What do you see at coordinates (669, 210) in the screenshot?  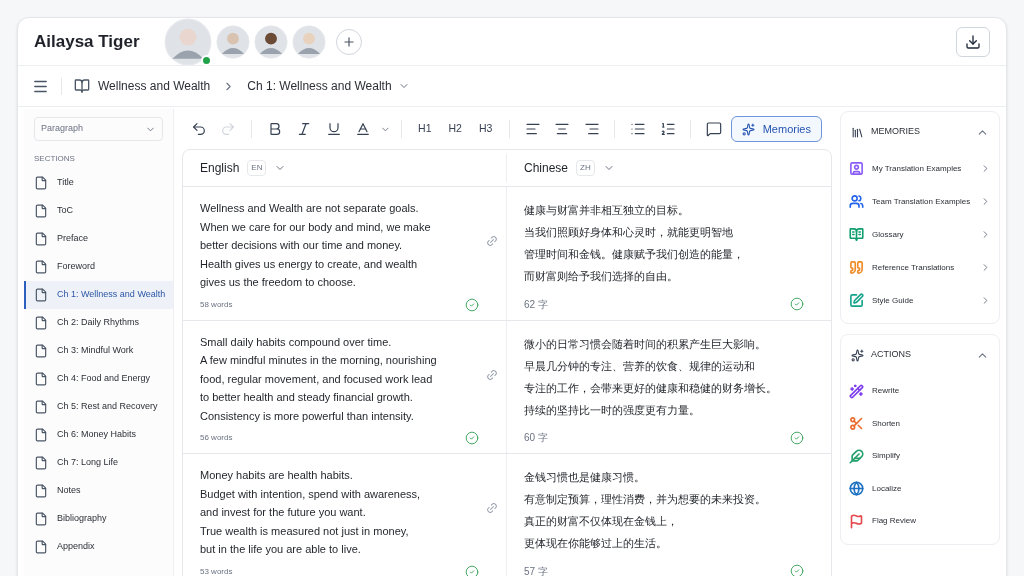 I see `segment-text-line: 健康与财富并非相互独立的目标。` at bounding box center [669, 210].